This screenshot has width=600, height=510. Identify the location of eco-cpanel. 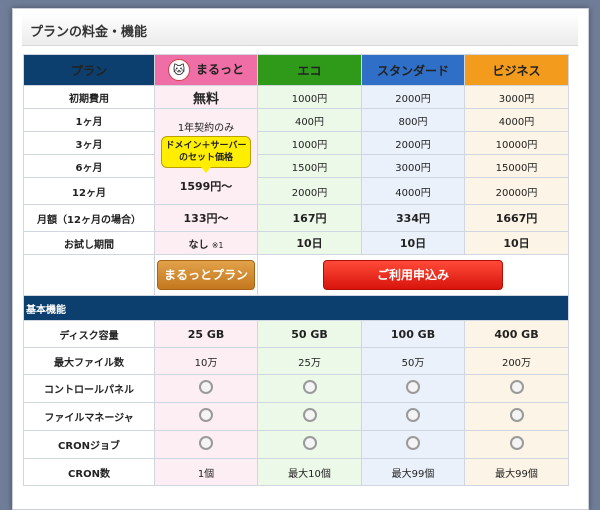
(309, 388).